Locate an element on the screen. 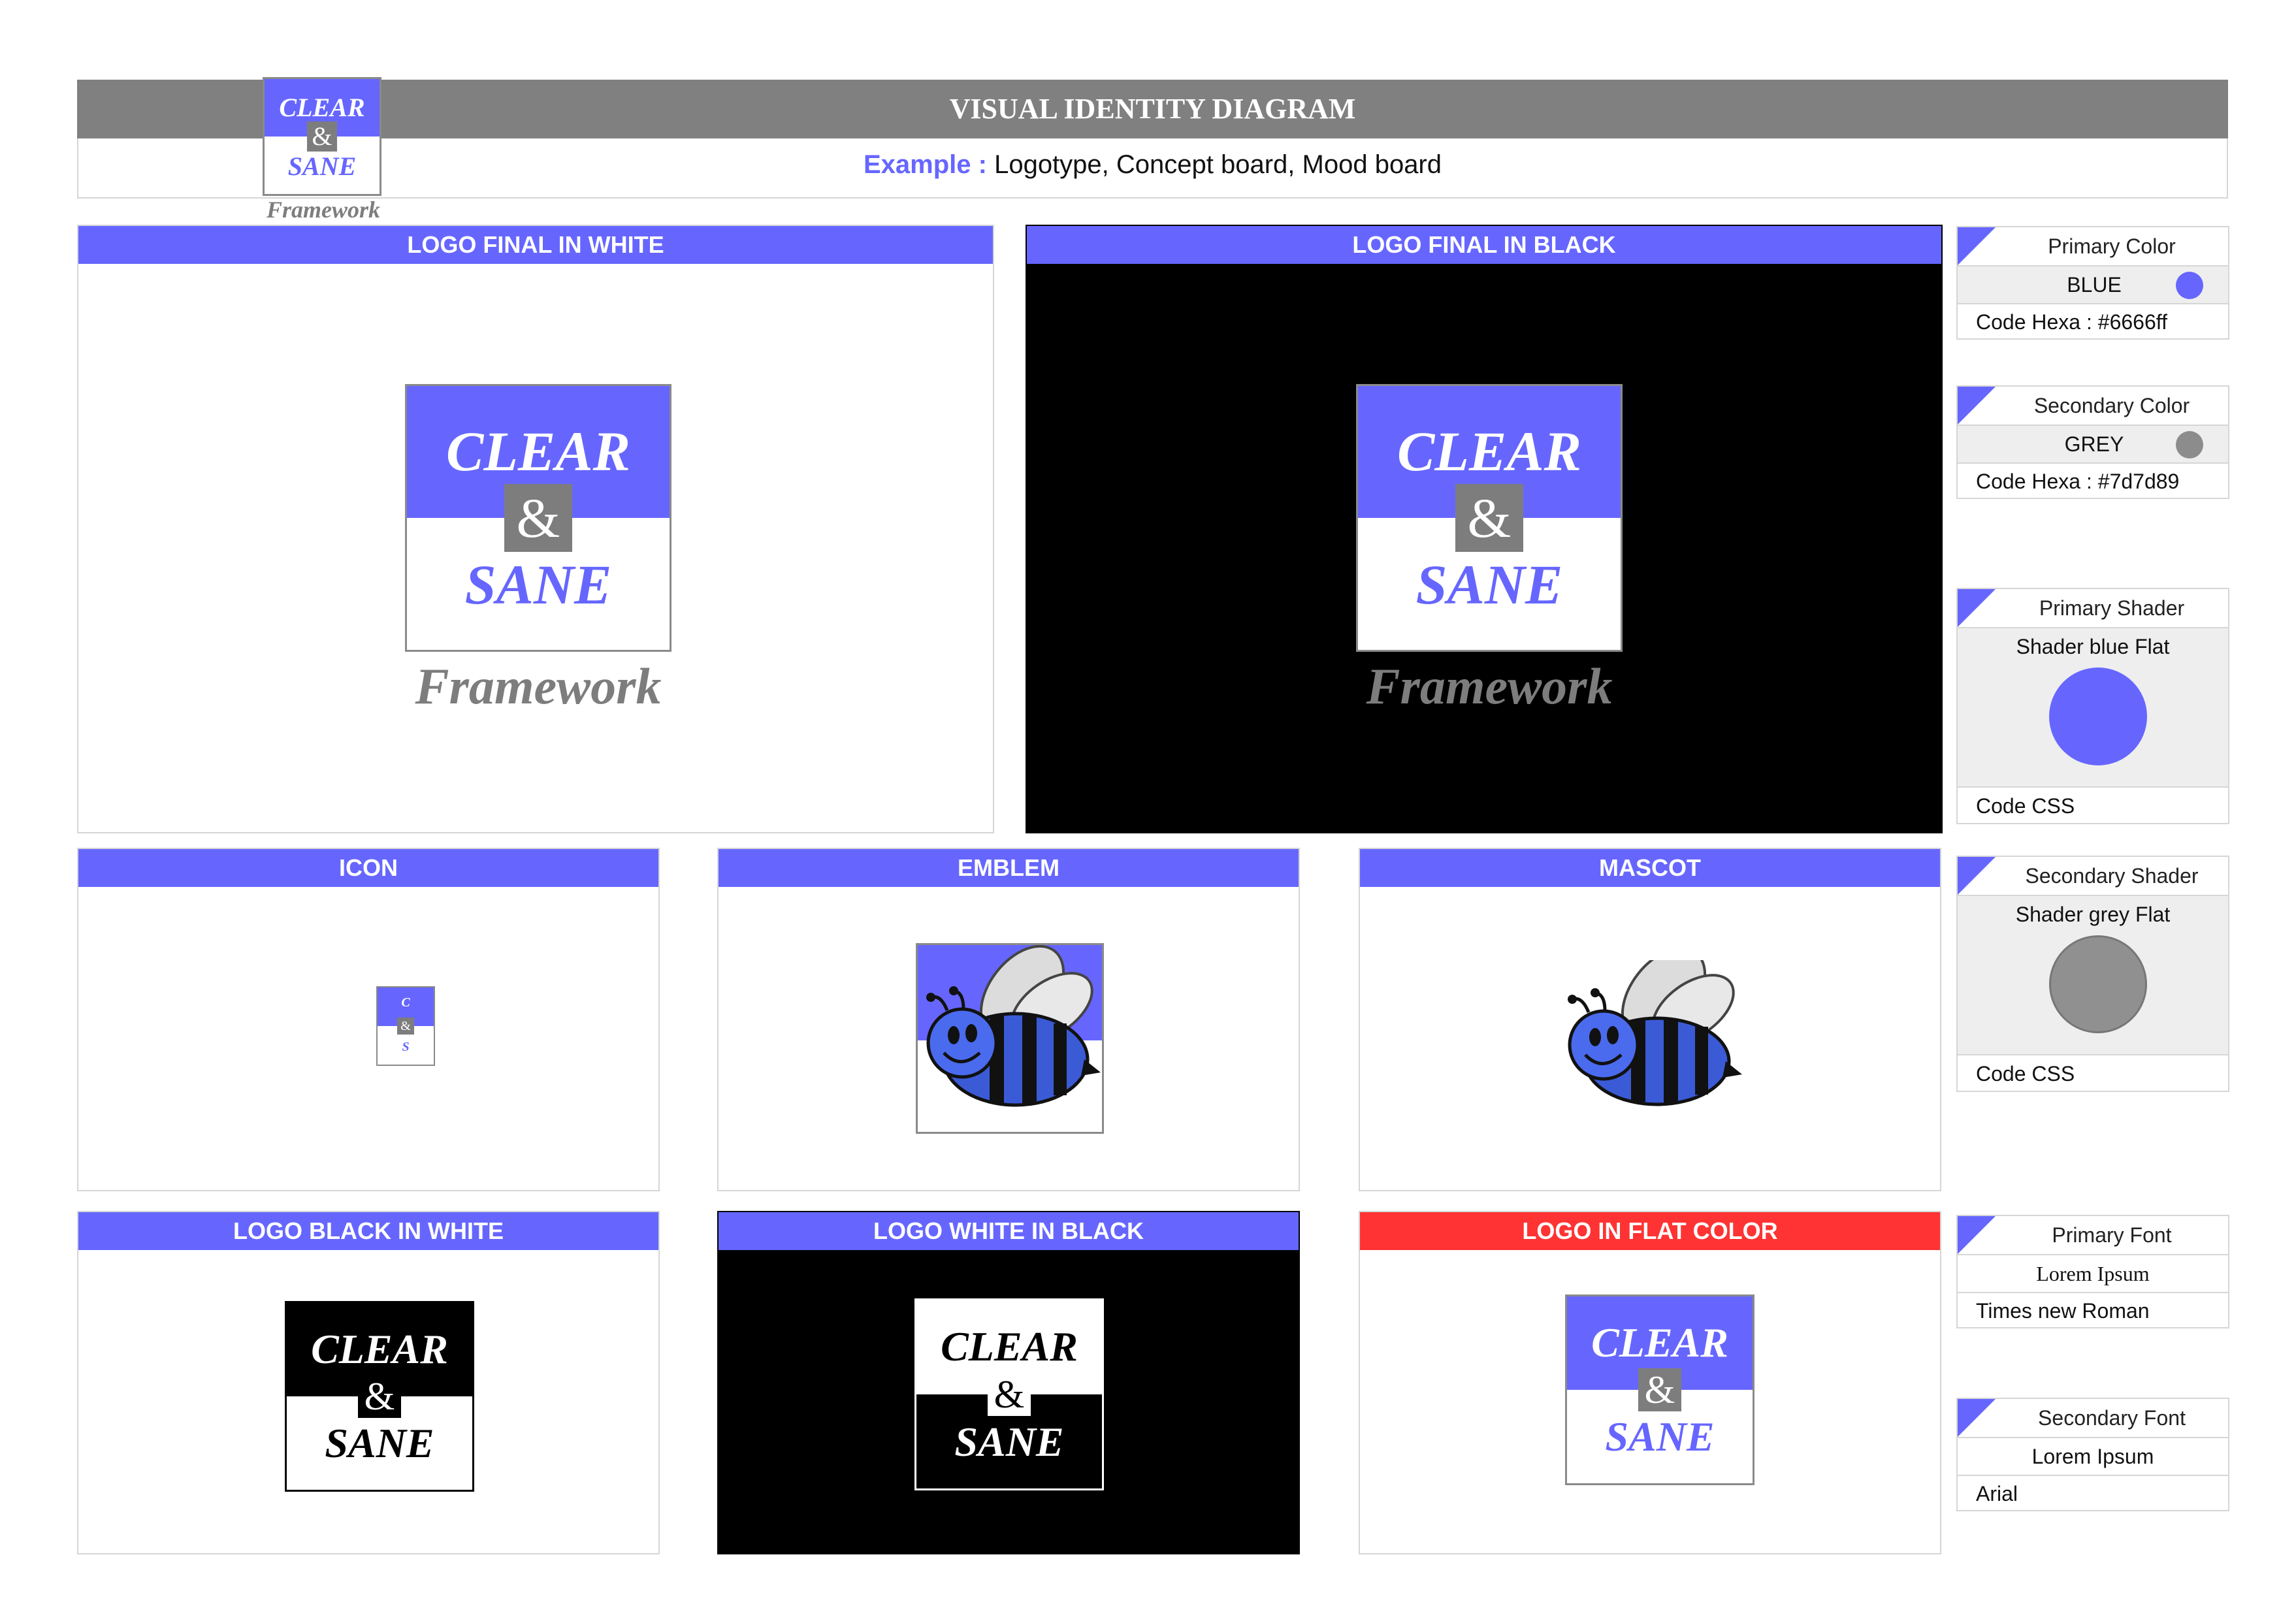 The height and width of the screenshot is (1623, 2296). card-secondary-font: Secondary Font Lorem Ipsum Arial is located at coordinates (2092, 1454).